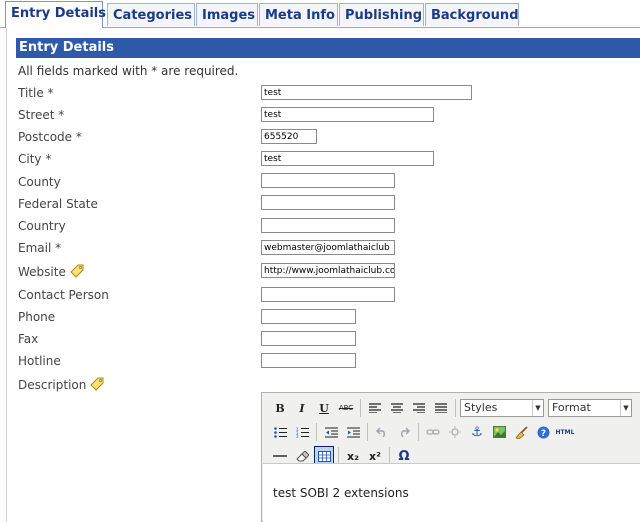 The width and height of the screenshot is (640, 522). Describe the element at coordinates (433, 432) in the screenshot. I see `link-icon` at that location.